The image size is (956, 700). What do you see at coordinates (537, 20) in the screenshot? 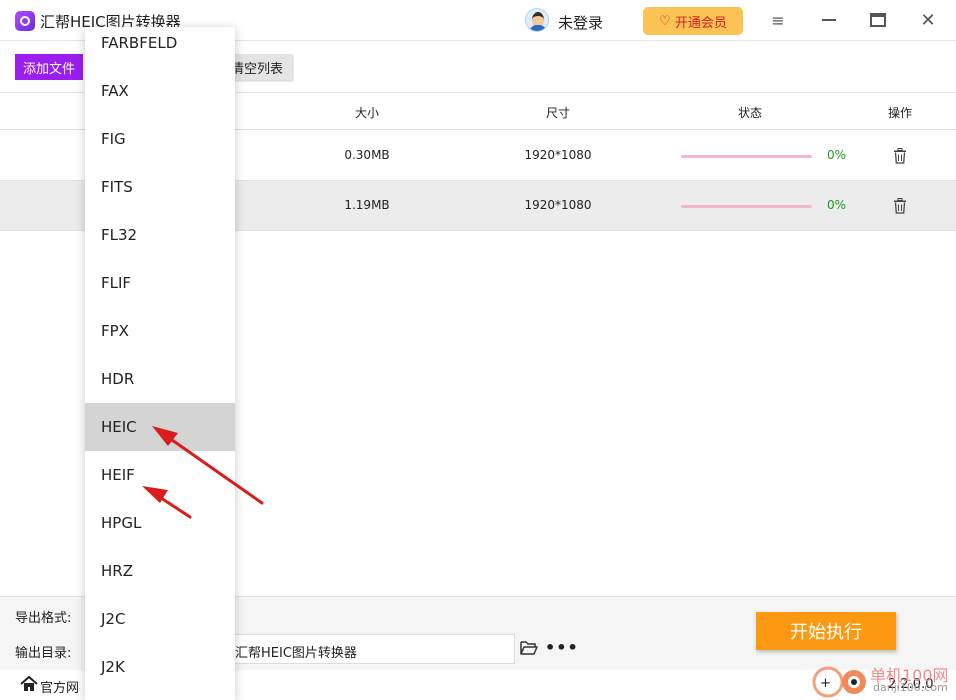
I see `user-avatar` at bounding box center [537, 20].